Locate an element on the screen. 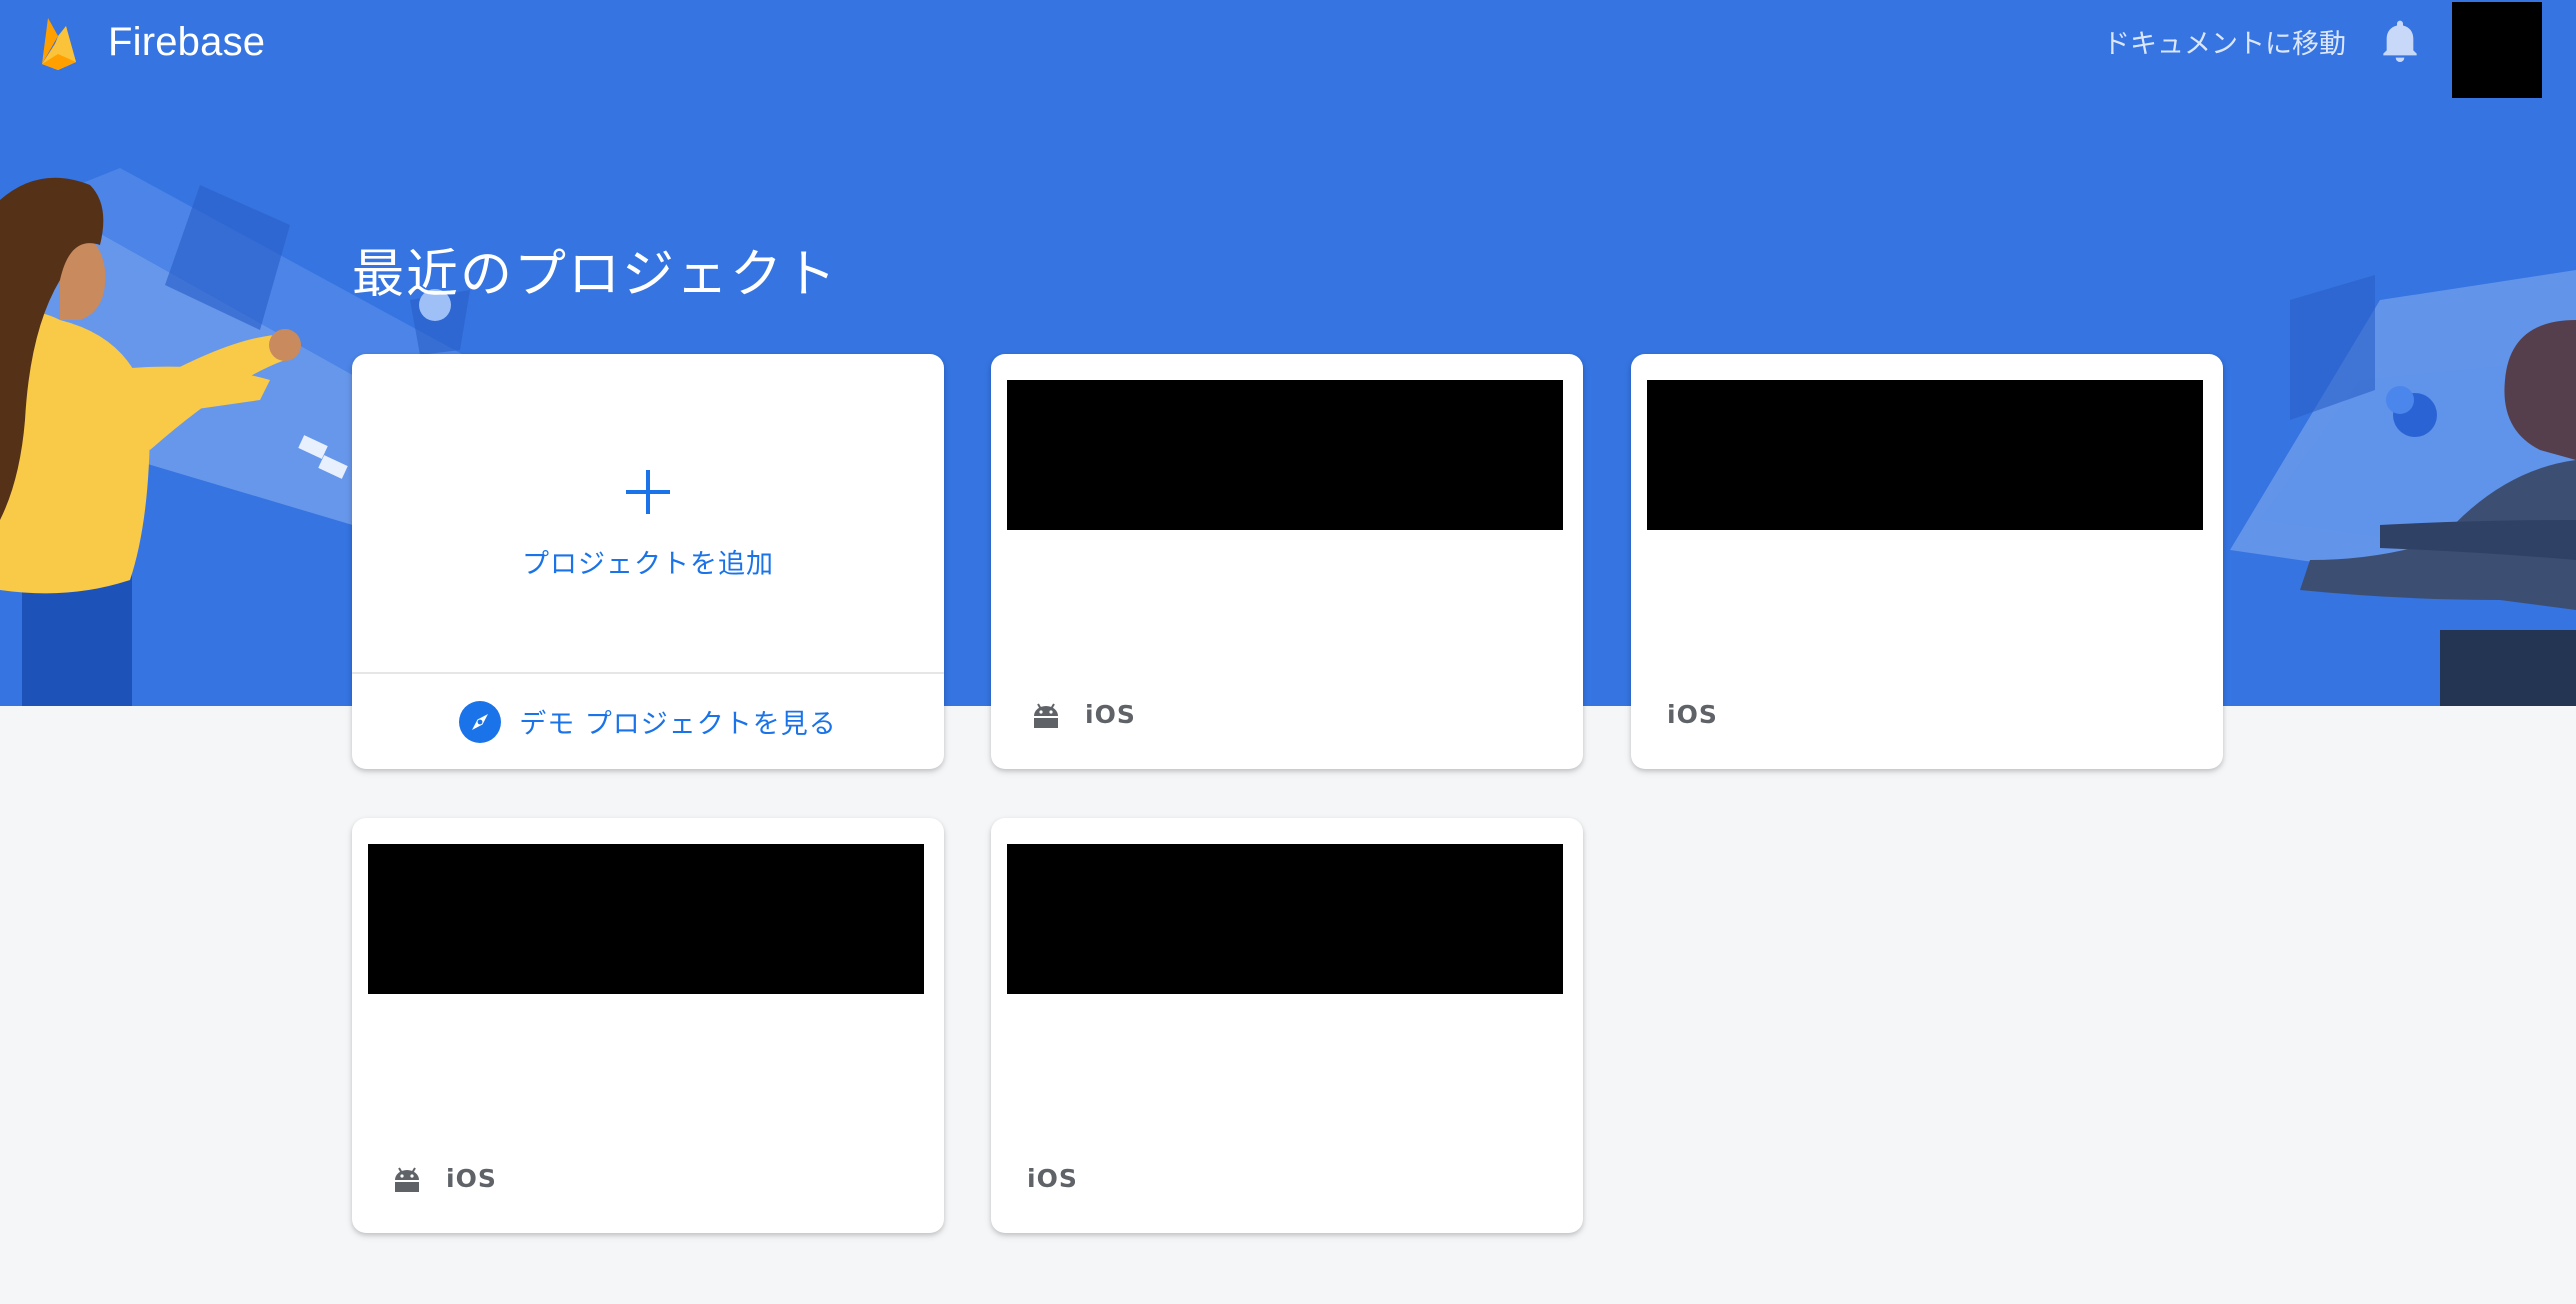 The width and height of the screenshot is (2576, 1304). firebase-flame-icon is located at coordinates (59, 44).